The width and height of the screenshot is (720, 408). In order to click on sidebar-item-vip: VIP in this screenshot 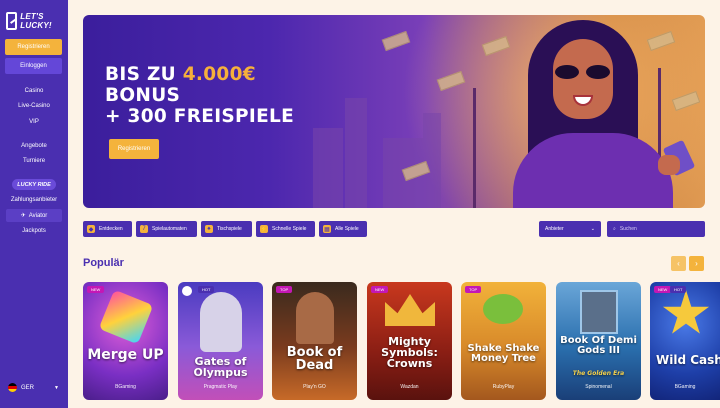, I will do `click(34, 122)`.